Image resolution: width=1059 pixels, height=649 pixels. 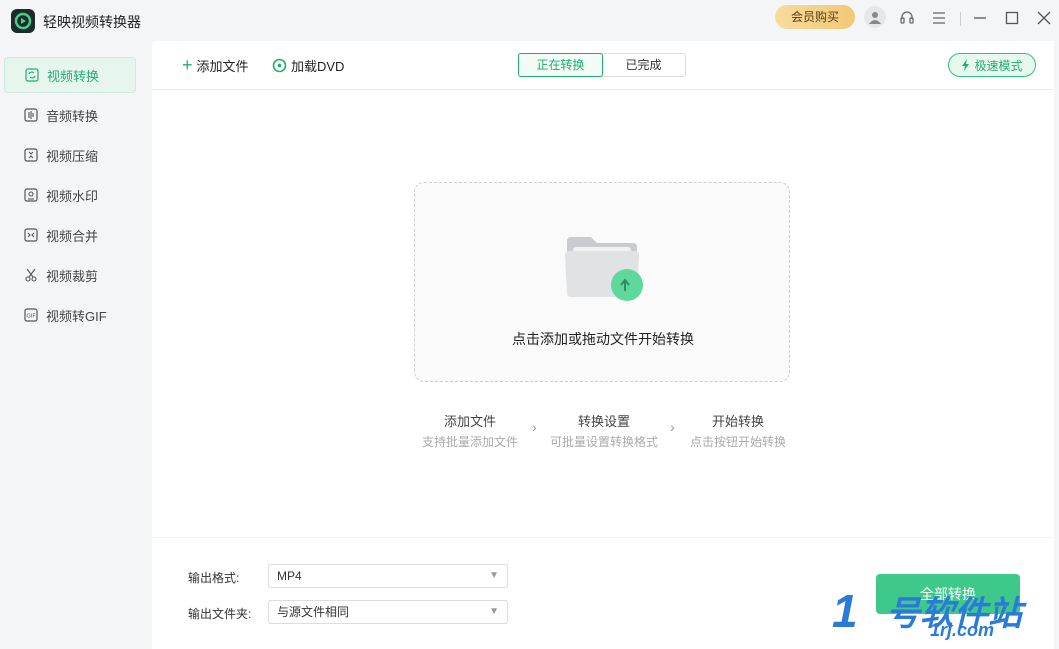 I want to click on video-watermark-icon, so click(x=31, y=195).